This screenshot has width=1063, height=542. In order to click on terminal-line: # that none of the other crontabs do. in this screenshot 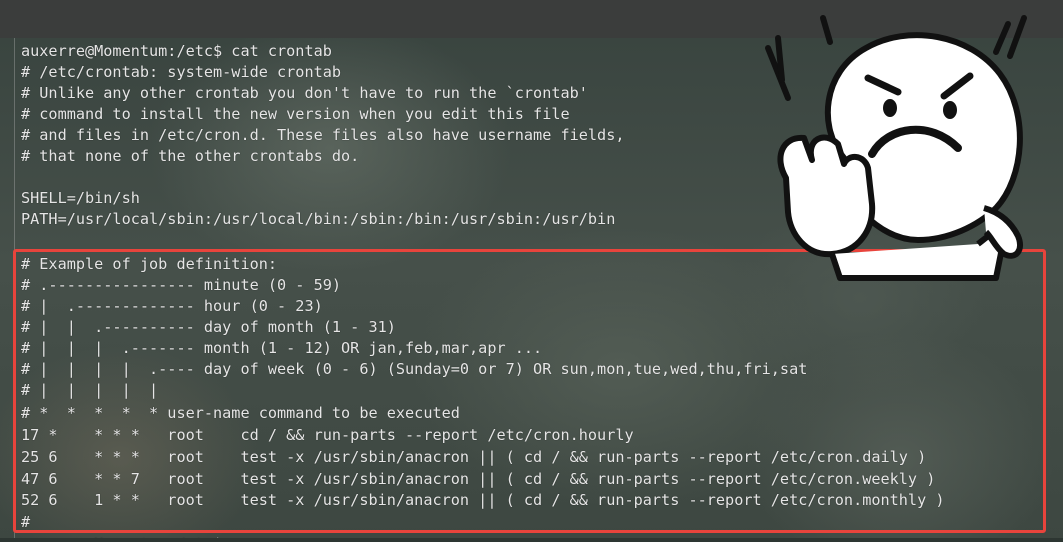, I will do `click(190, 156)`.